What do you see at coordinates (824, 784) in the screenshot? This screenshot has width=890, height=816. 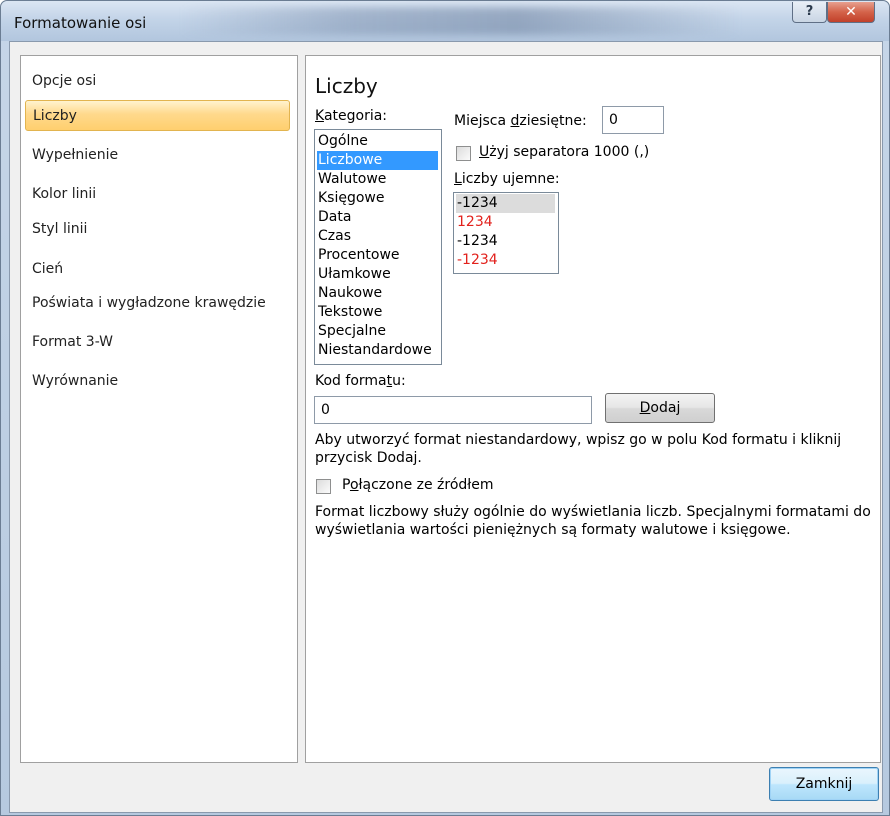 I see `close-dialog-button: Zamknij` at bounding box center [824, 784].